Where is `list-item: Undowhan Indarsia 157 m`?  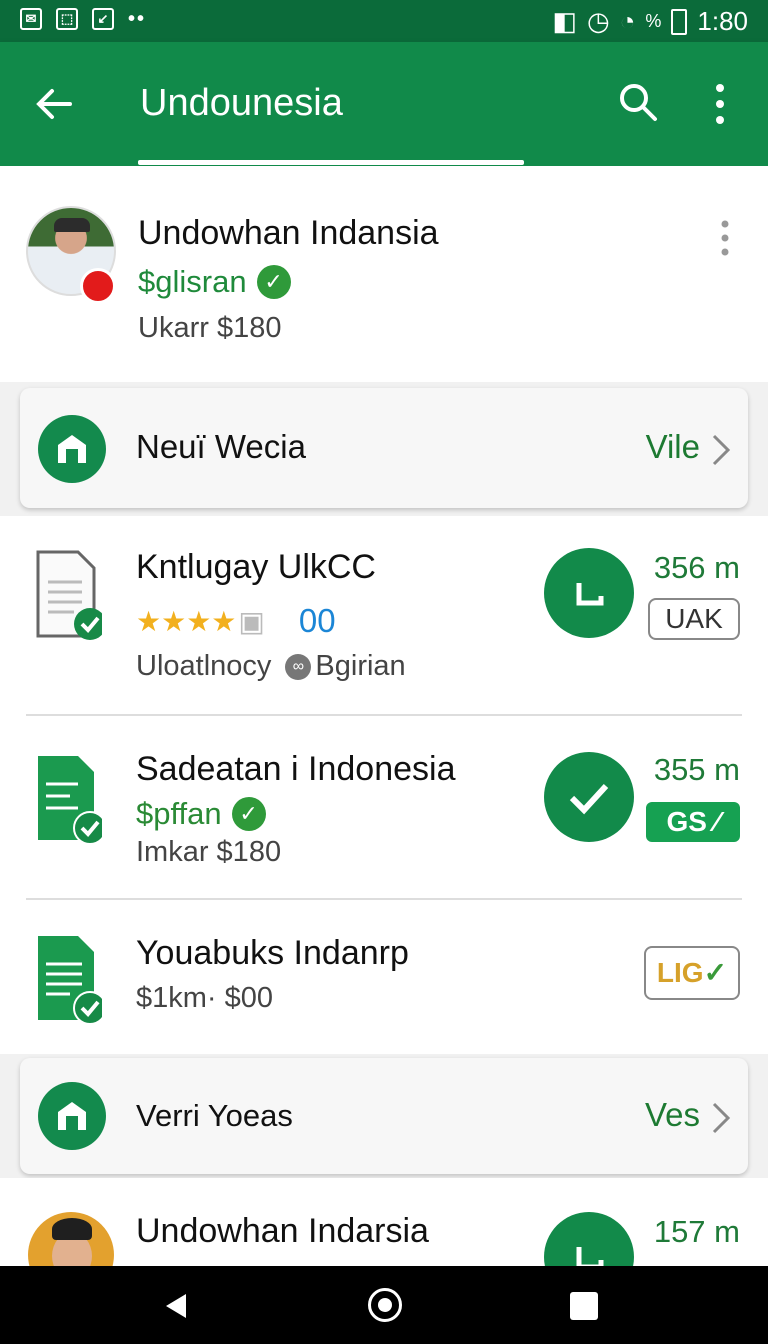
list-item: Undowhan Indarsia 157 m is located at coordinates (384, 1223).